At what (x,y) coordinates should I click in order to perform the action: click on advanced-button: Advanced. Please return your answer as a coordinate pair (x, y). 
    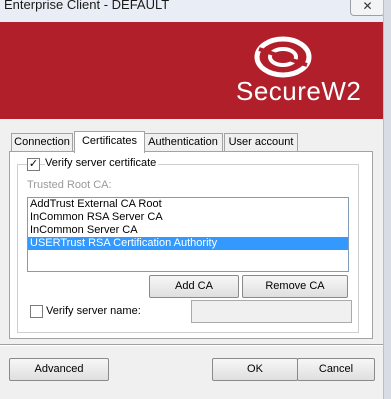
    Looking at the image, I should click on (59, 369).